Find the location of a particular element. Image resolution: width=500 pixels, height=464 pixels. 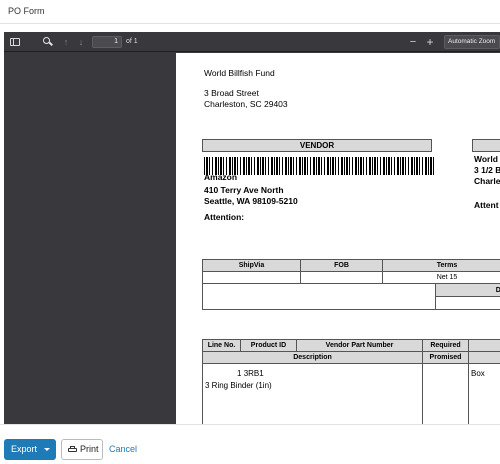

printer-icon is located at coordinates (72, 449).